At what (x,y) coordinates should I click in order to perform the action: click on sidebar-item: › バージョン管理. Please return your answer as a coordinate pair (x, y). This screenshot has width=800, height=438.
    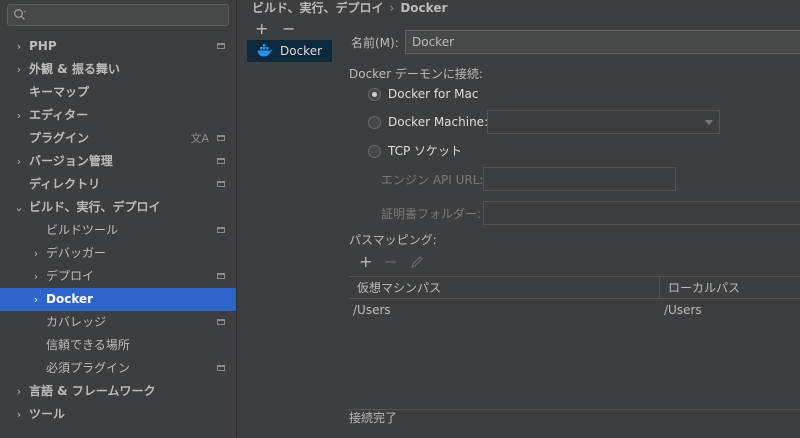
    Looking at the image, I should click on (118, 161).